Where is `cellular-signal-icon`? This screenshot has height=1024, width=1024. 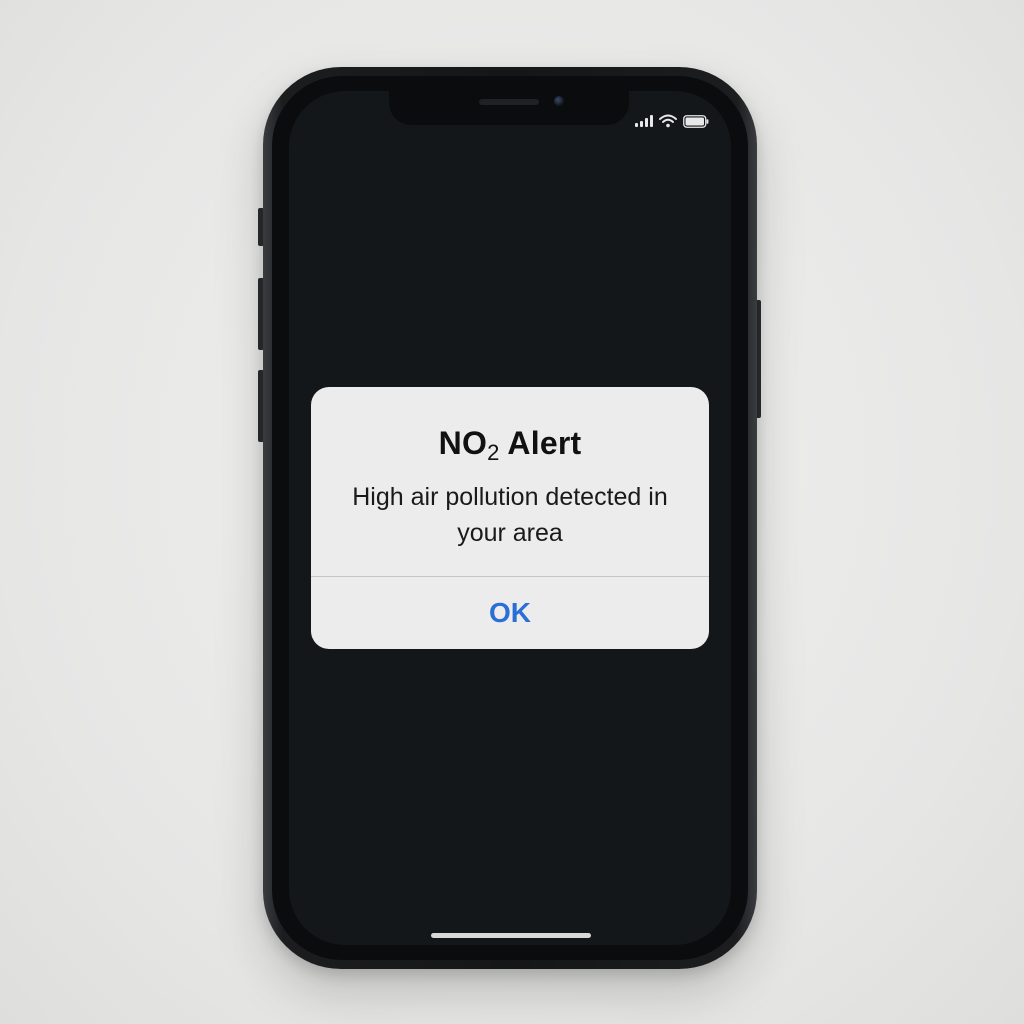
cellular-signal-icon is located at coordinates (644, 121).